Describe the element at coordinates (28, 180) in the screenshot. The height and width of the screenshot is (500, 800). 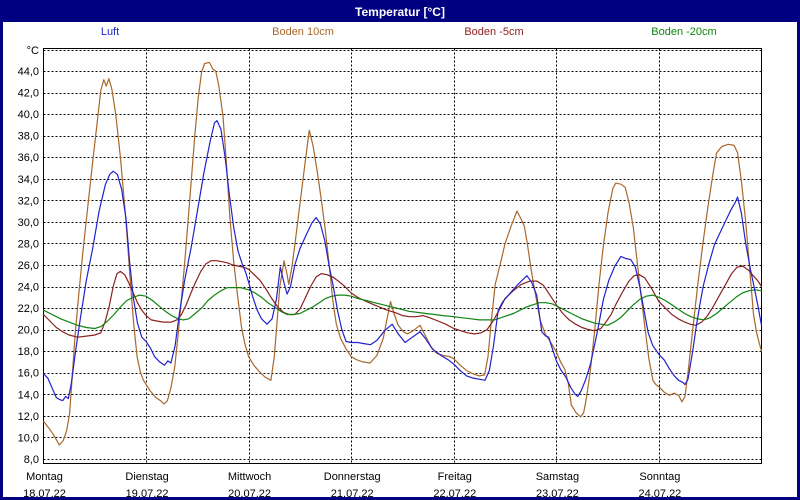
I see `y-tick-label: 34,0` at that location.